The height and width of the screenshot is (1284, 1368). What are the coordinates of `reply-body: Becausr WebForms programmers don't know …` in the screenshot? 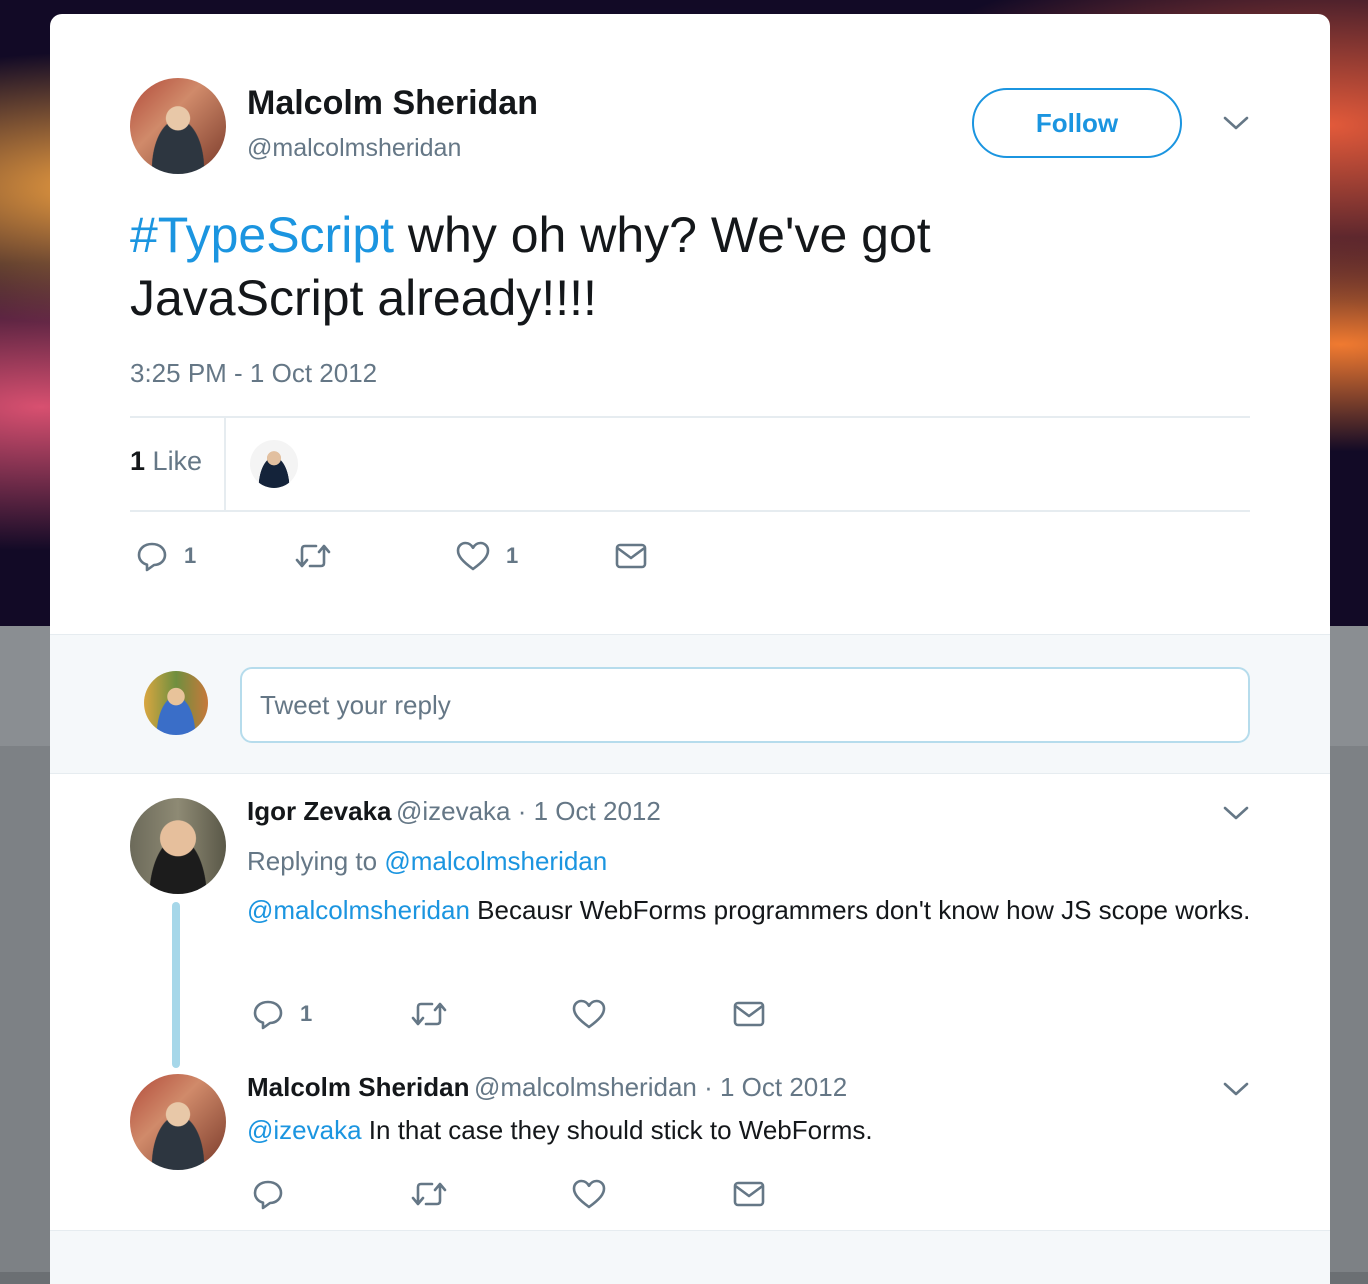 It's located at (860, 910).